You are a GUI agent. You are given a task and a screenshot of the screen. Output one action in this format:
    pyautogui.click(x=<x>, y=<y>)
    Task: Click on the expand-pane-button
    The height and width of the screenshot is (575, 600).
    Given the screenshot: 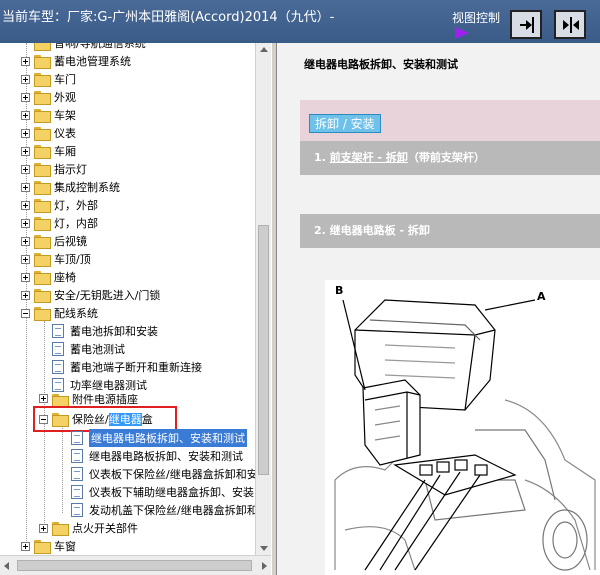 What is the action you would take?
    pyautogui.click(x=526, y=24)
    